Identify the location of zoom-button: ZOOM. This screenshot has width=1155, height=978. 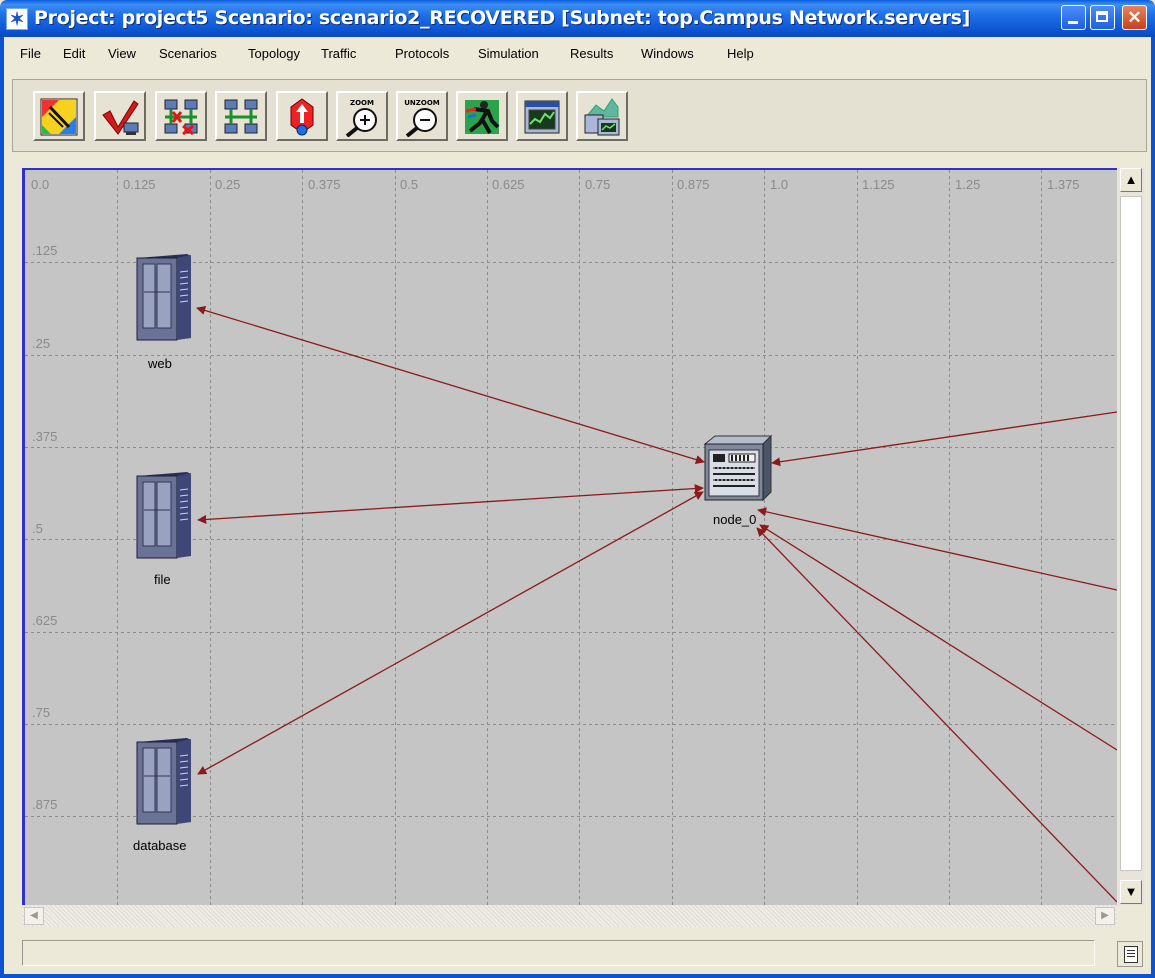
(362, 116).